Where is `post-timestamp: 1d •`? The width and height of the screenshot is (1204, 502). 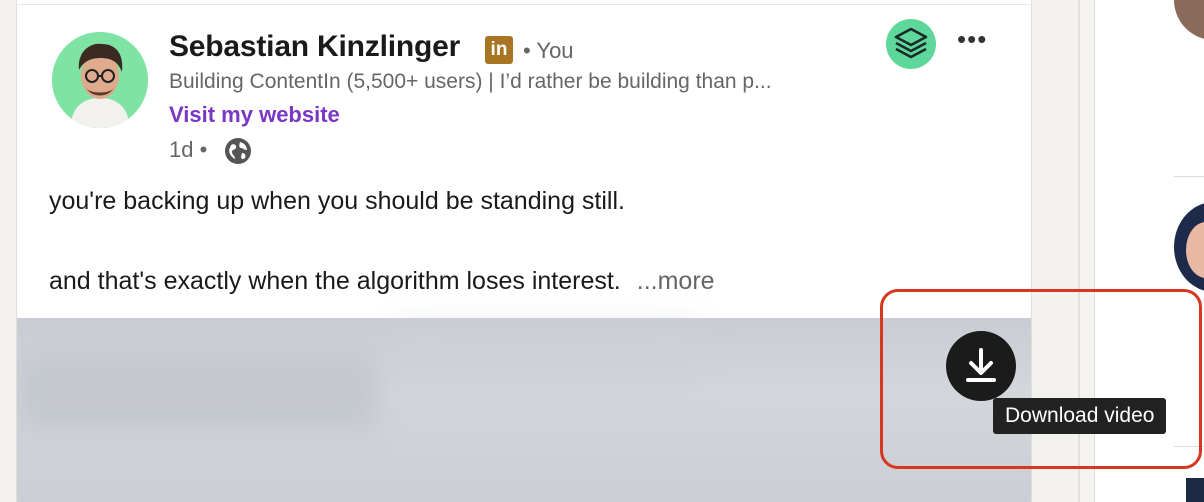 post-timestamp: 1d • is located at coordinates (188, 149).